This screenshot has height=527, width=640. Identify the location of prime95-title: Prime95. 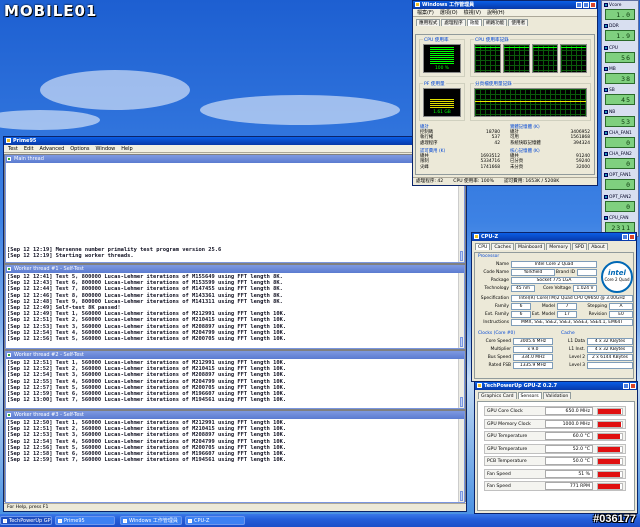
(25, 141).